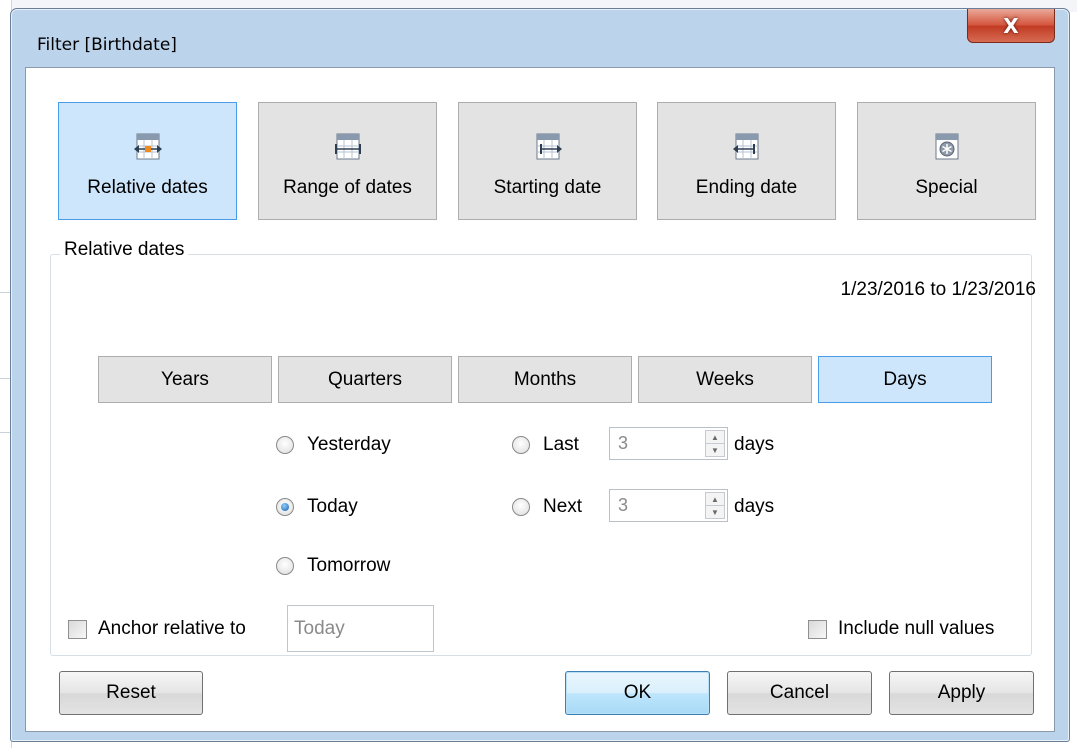 The image size is (1077, 748). What do you see at coordinates (916, 628) in the screenshot?
I see `checkbox-label: Include null values` at bounding box center [916, 628].